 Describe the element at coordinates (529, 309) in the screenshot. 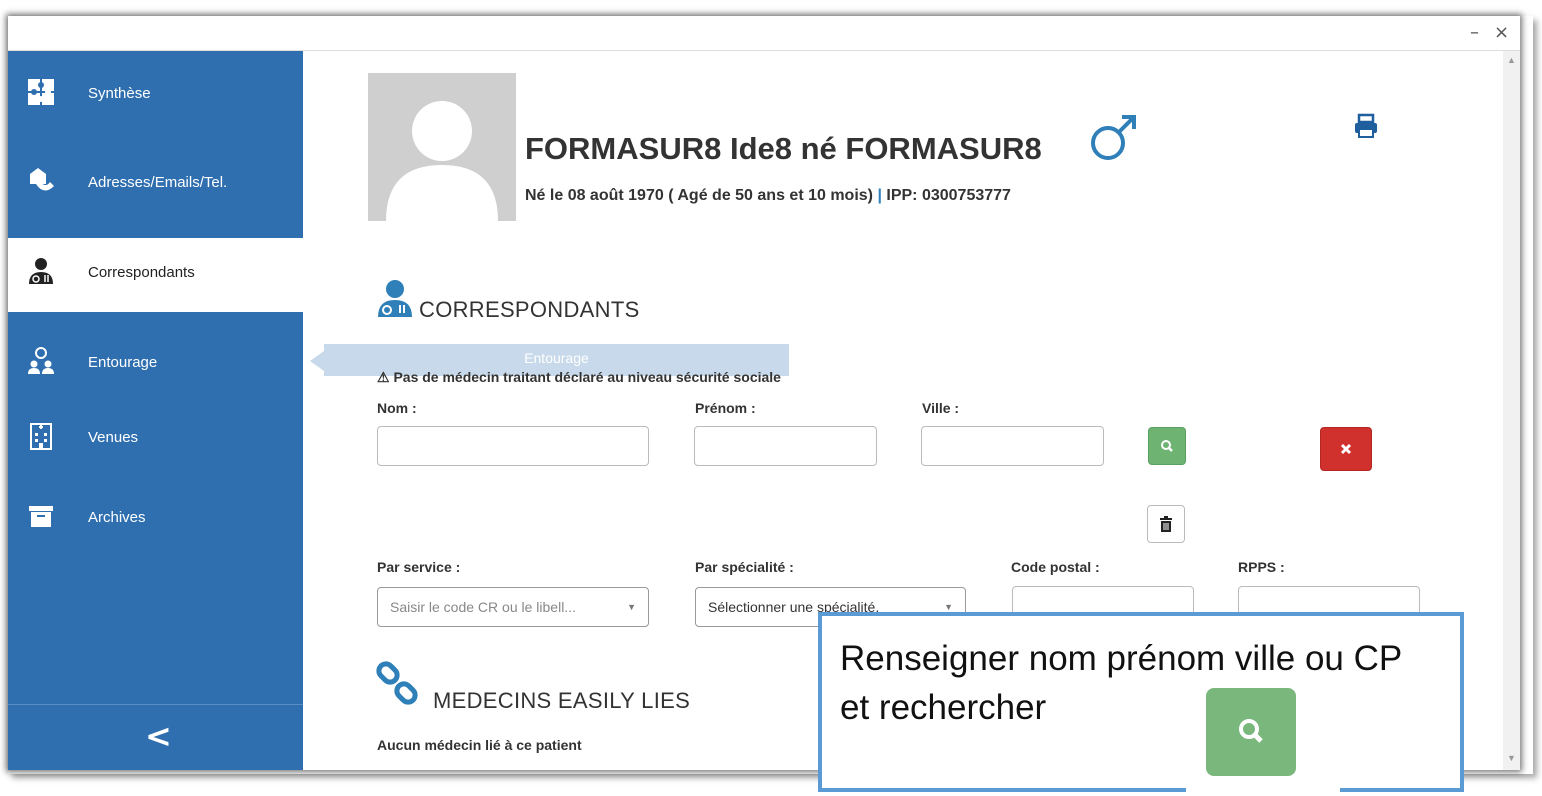

I see `correspondants-title: CORRESPONDANTS` at that location.